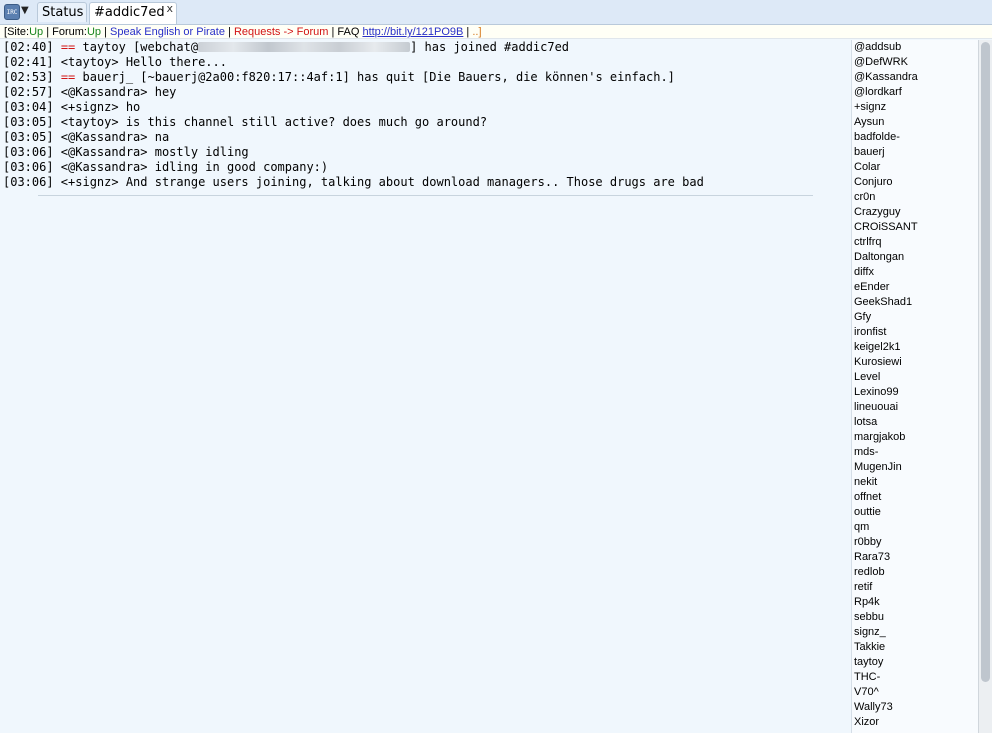  I want to click on nick-item: ironfist, so click(870, 332).